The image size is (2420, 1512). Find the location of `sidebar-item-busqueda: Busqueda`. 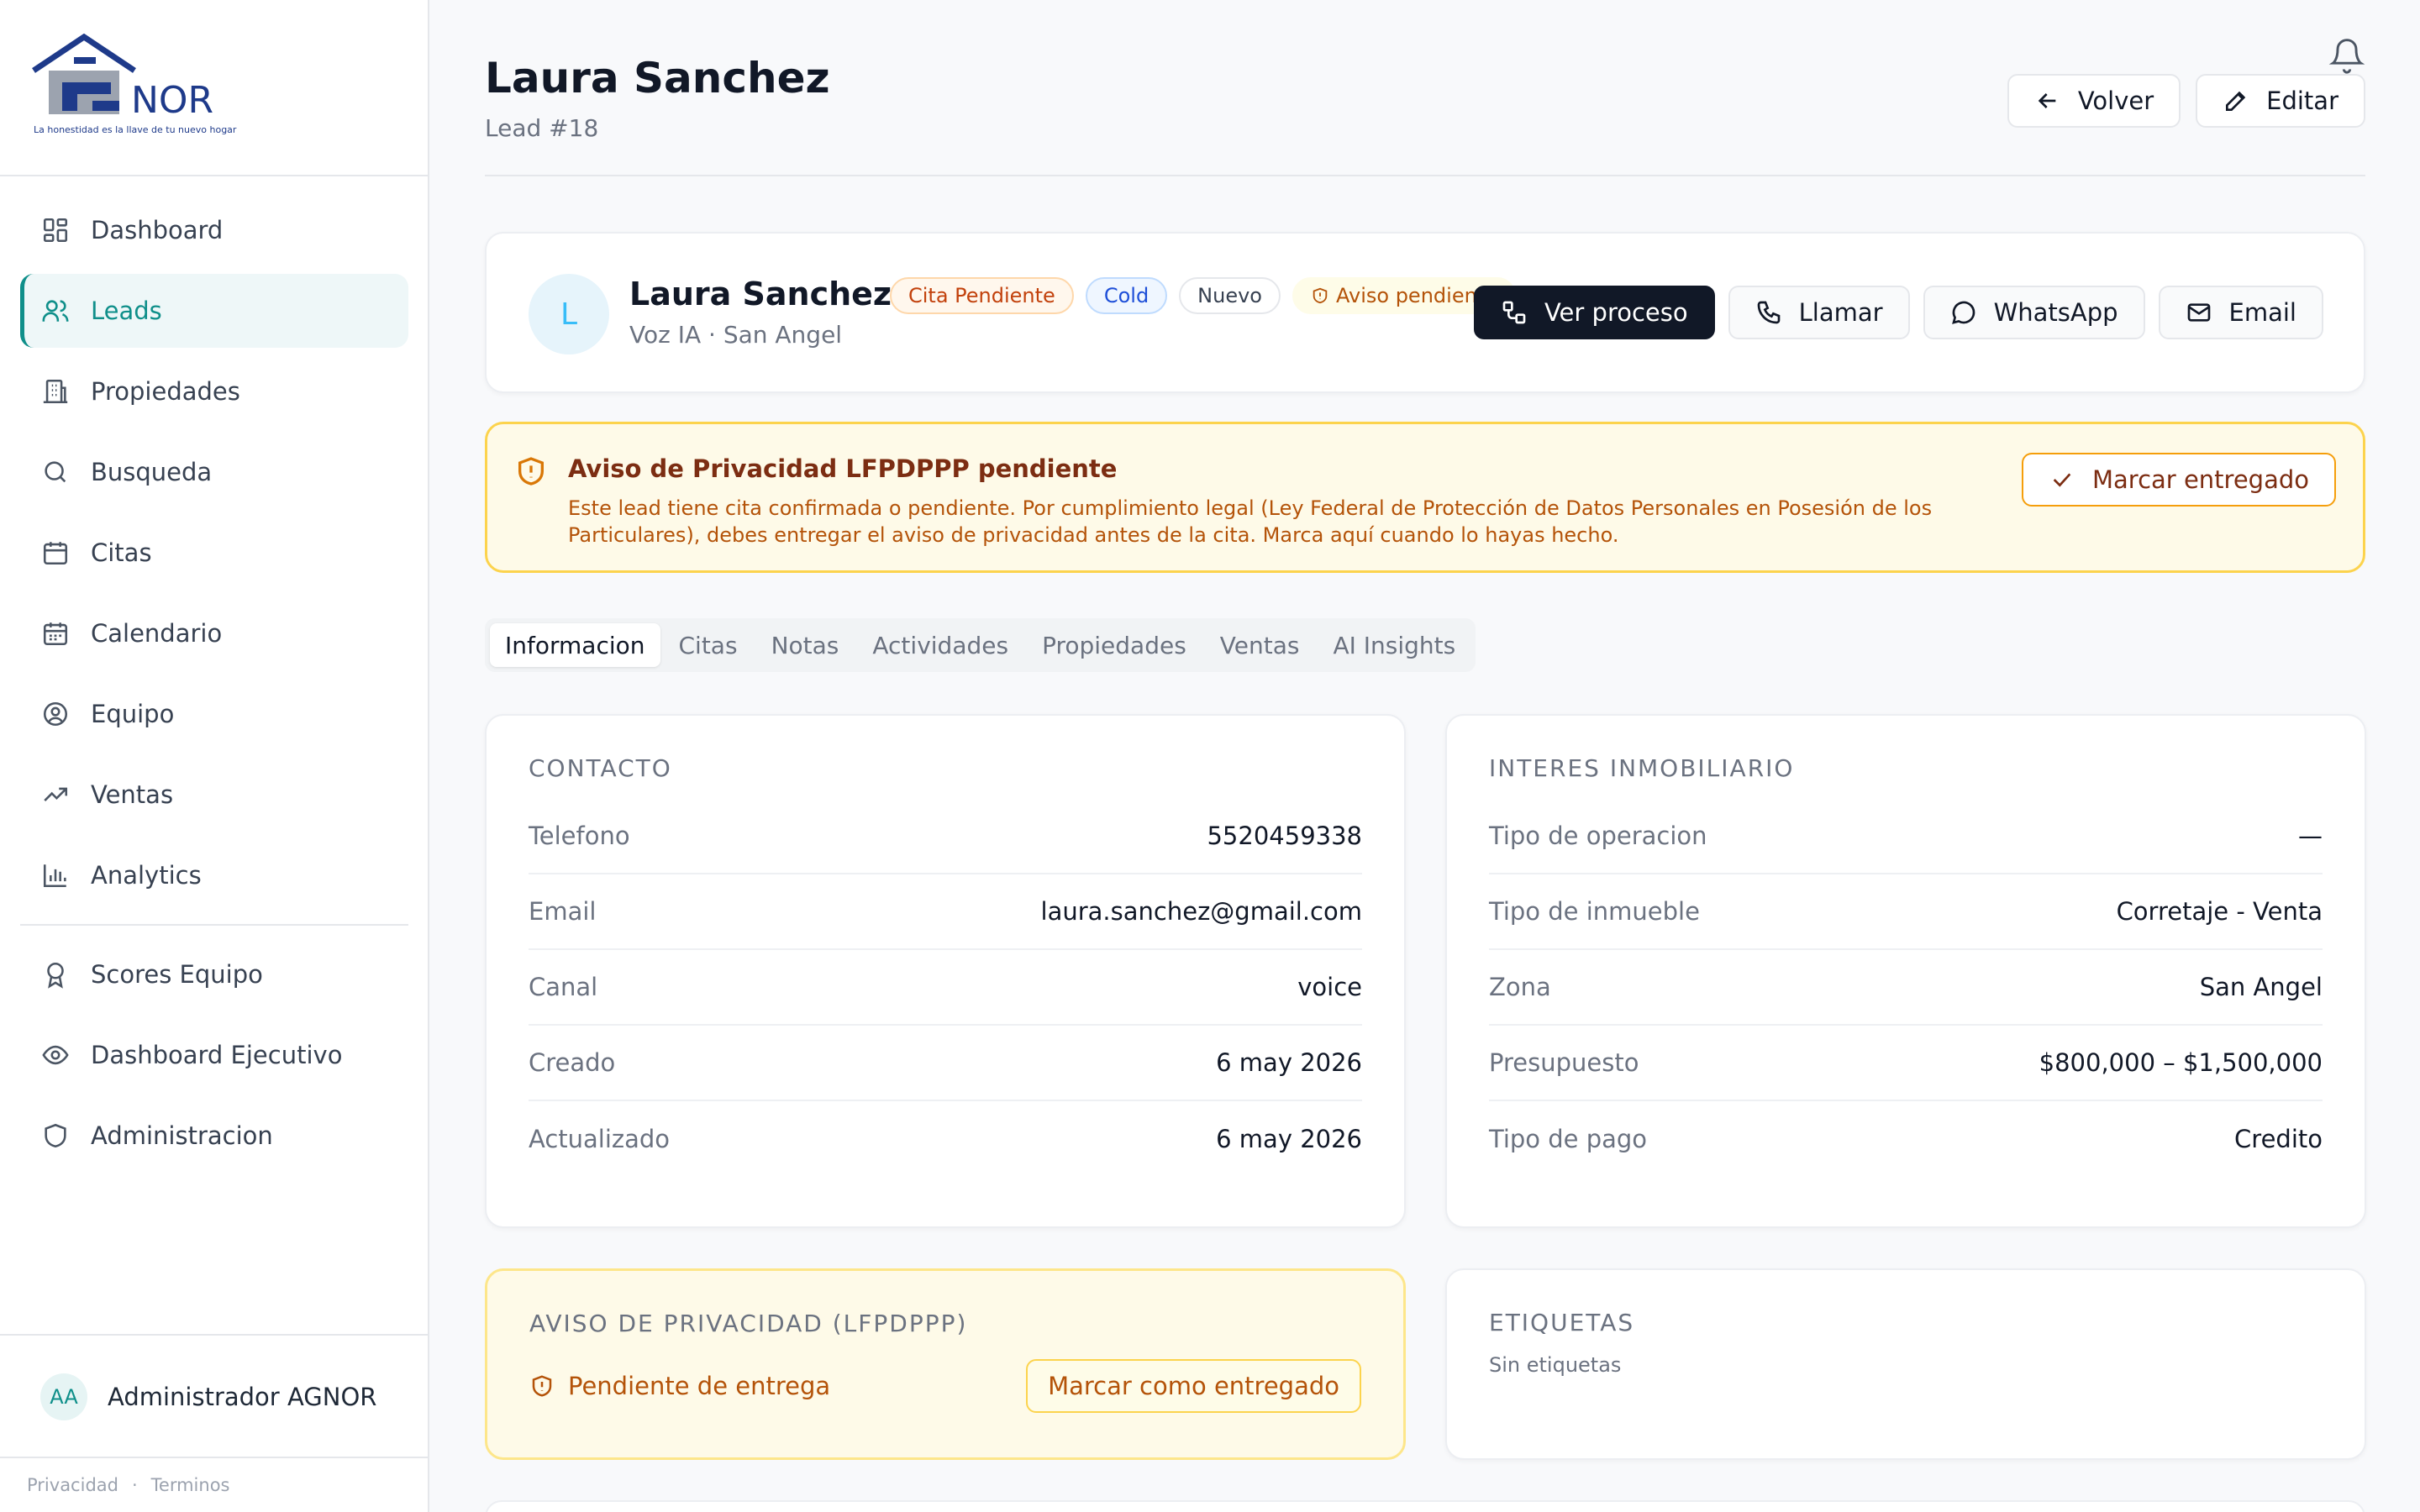

sidebar-item-busqueda: Busqueda is located at coordinates (214, 472).